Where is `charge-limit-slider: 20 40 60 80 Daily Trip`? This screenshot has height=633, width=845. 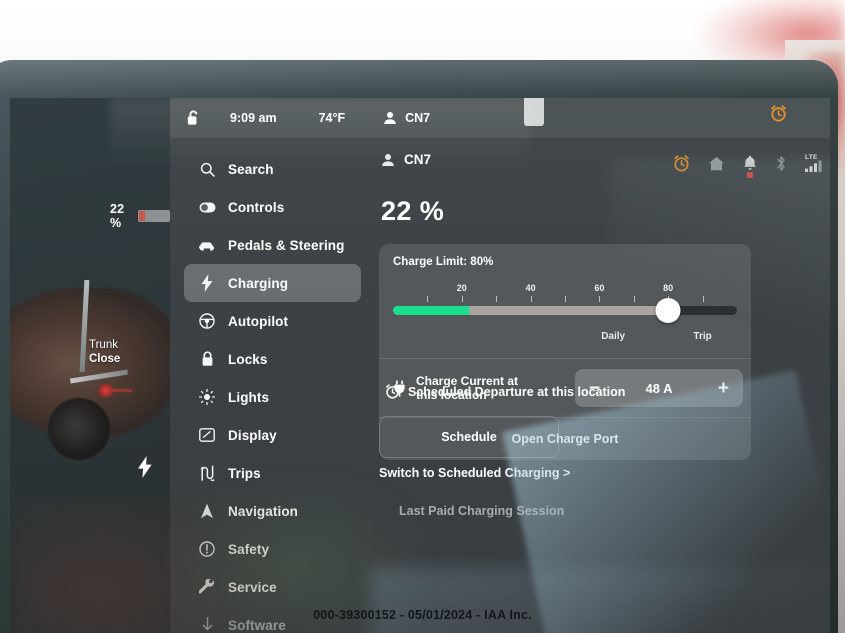
charge-limit-slider: 20 40 60 80 Daily Trip is located at coordinates (565, 313).